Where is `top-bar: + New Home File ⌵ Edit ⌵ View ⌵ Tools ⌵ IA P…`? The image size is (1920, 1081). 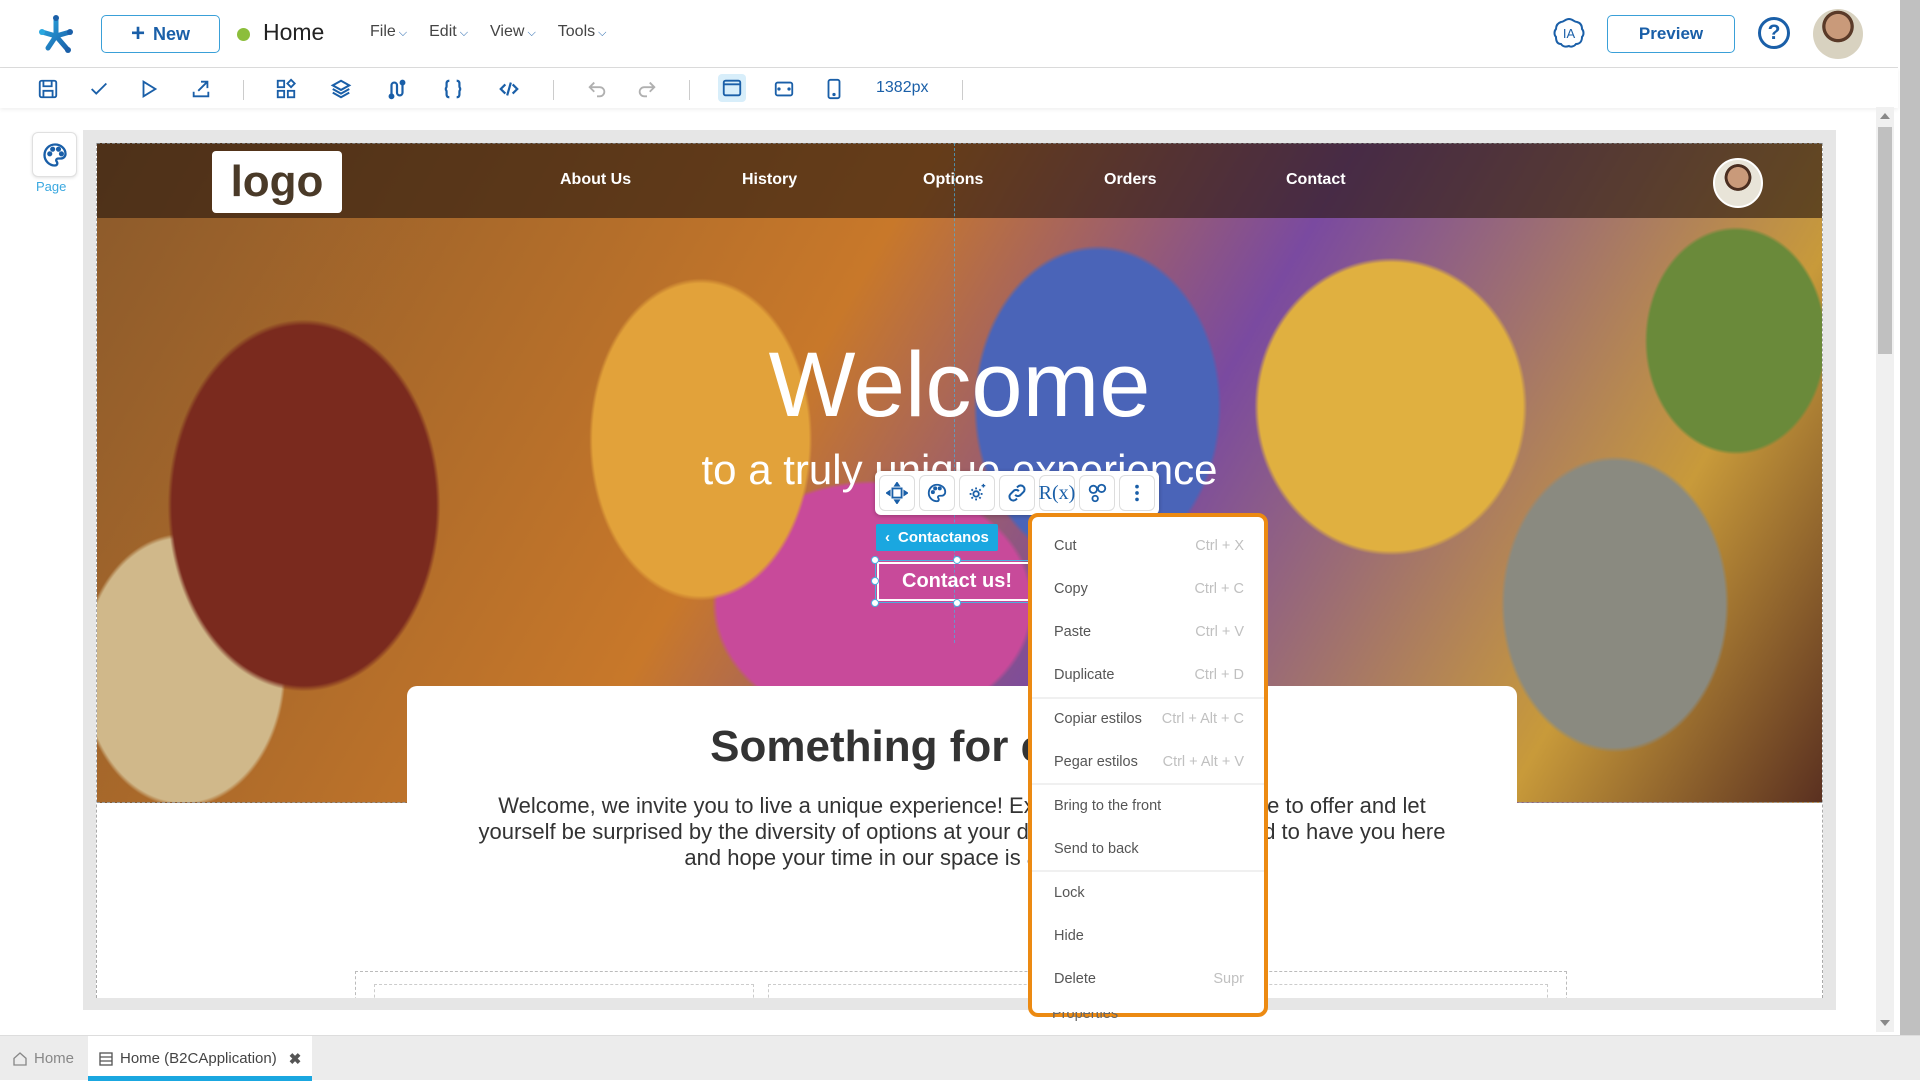 top-bar: + New Home File ⌵ Edit ⌵ View ⌵ Tools ⌵ IA P… is located at coordinates (949, 34).